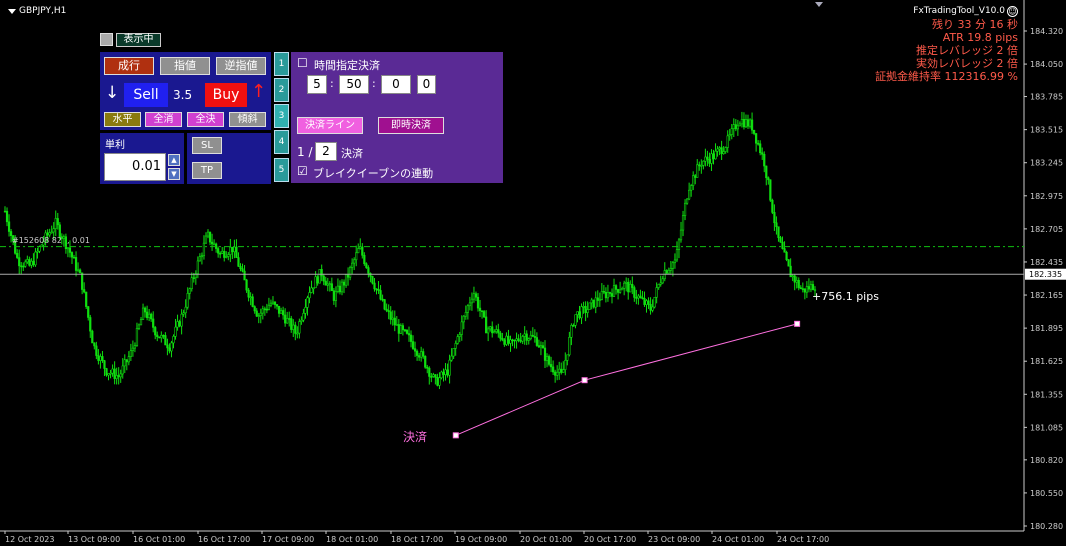 The image size is (1066, 546). Describe the element at coordinates (281, 64) in the screenshot. I see `tab-1: 1` at that location.